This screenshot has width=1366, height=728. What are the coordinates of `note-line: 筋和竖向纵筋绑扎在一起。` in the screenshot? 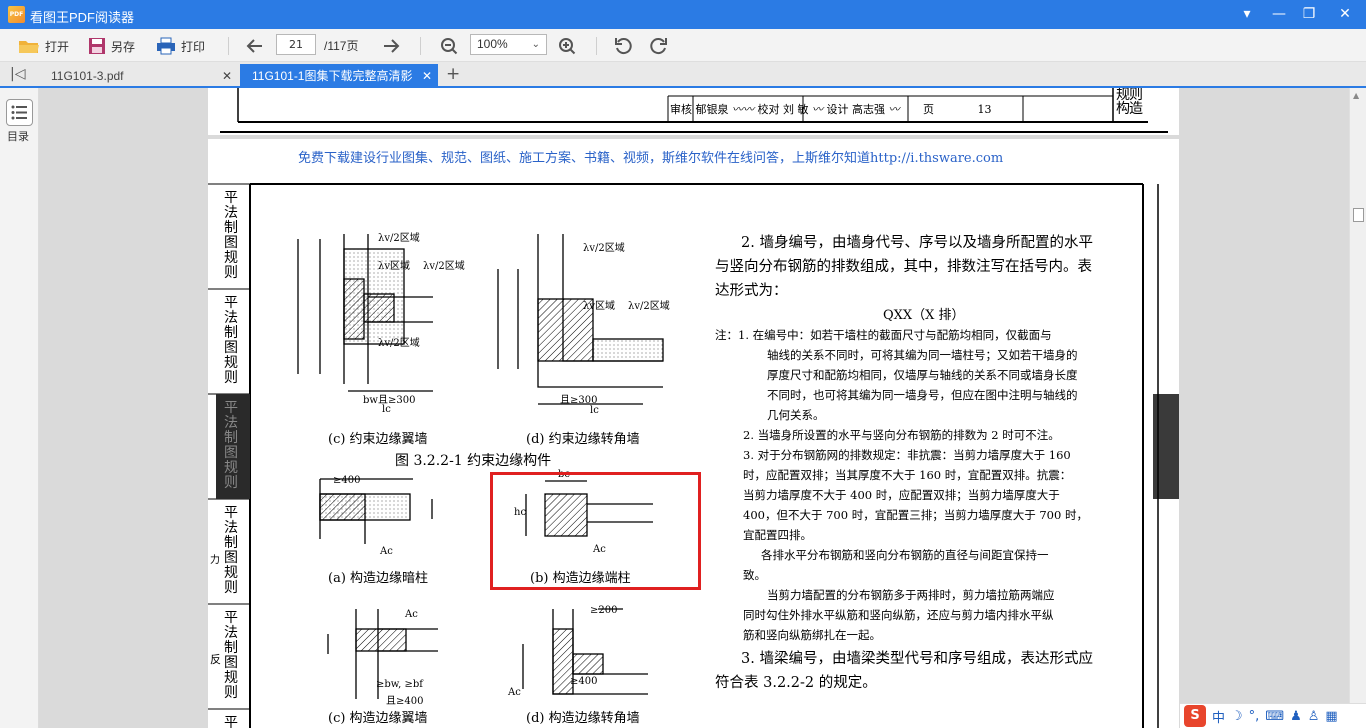 It's located at (812, 635).